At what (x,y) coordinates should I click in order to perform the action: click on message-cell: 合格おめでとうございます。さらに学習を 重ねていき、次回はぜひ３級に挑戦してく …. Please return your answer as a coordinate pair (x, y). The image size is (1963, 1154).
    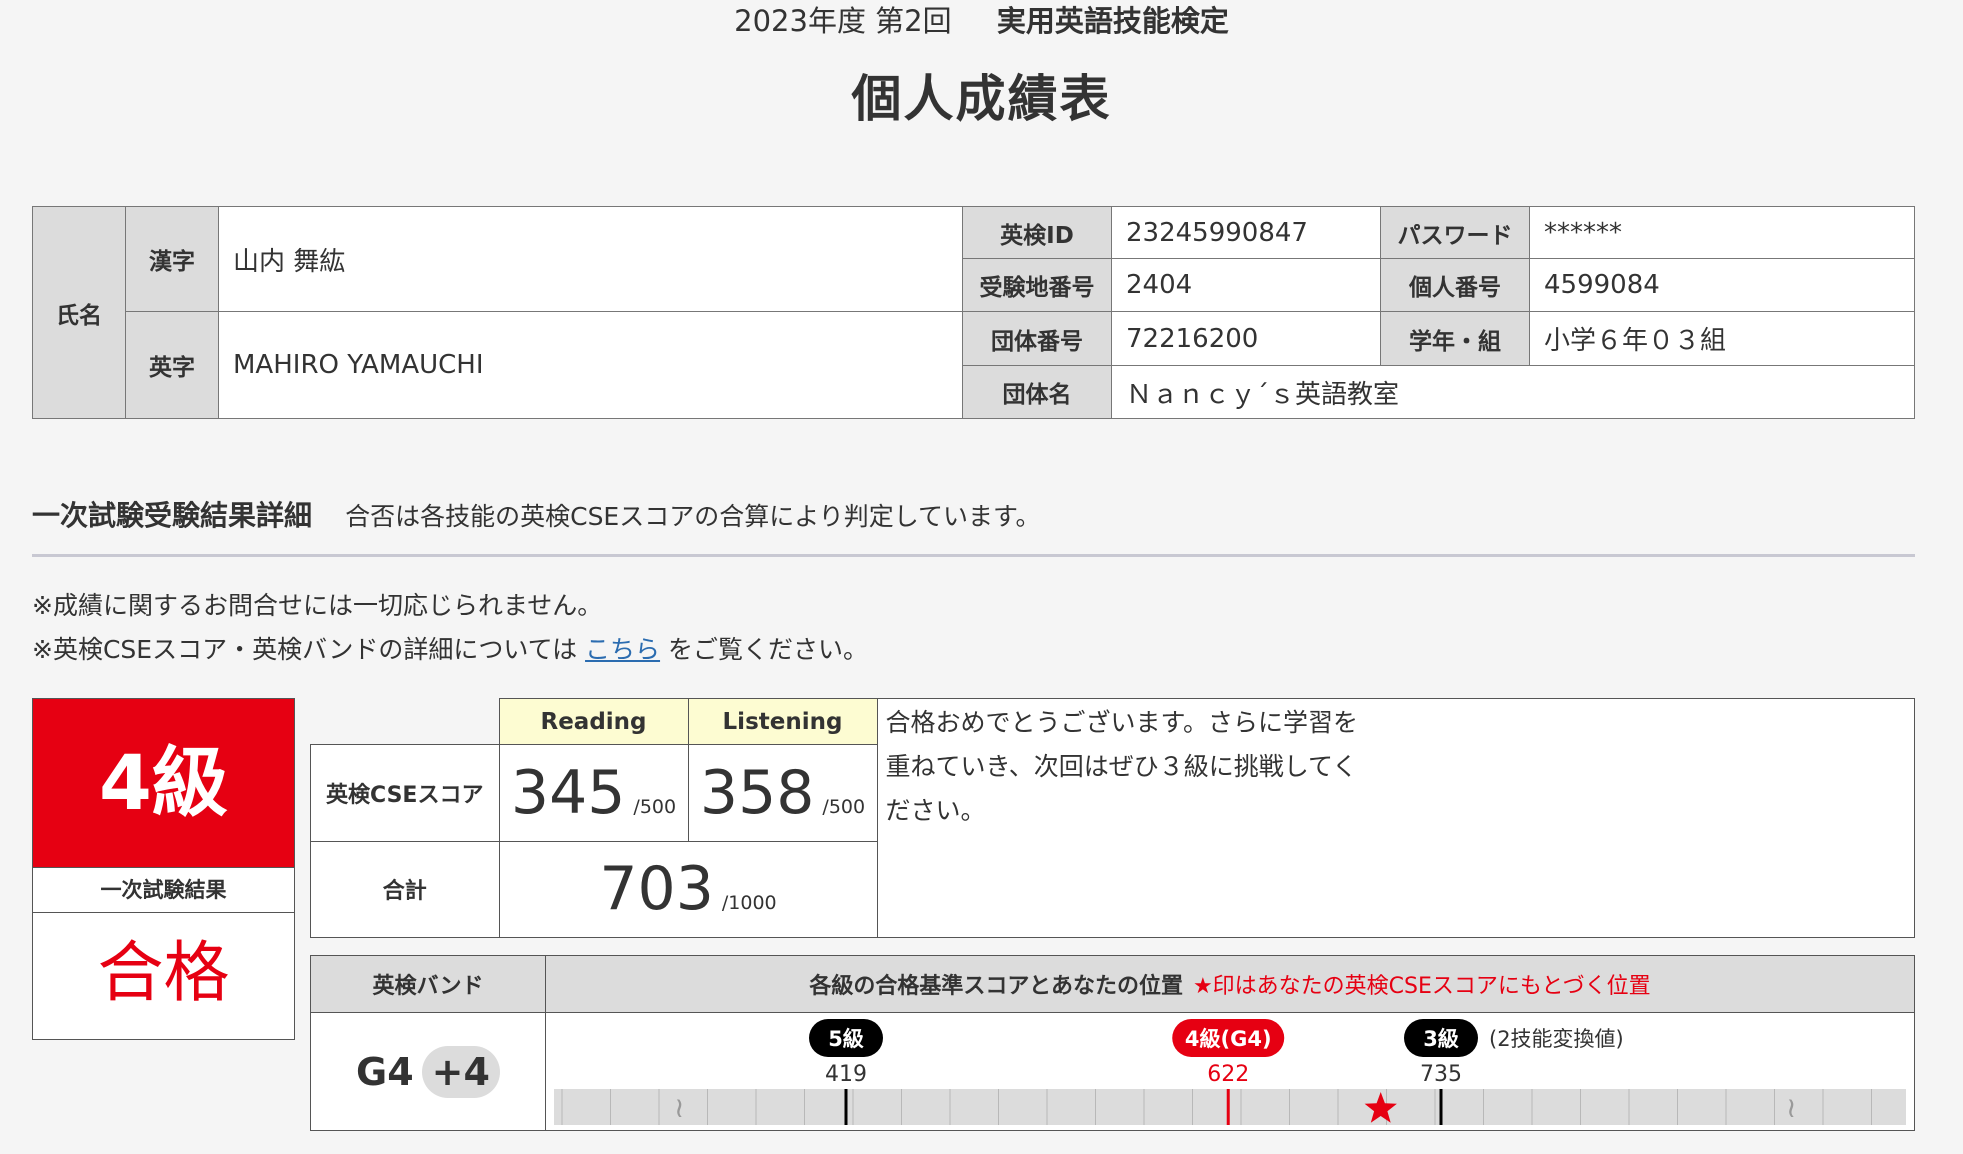
    Looking at the image, I should click on (1395, 818).